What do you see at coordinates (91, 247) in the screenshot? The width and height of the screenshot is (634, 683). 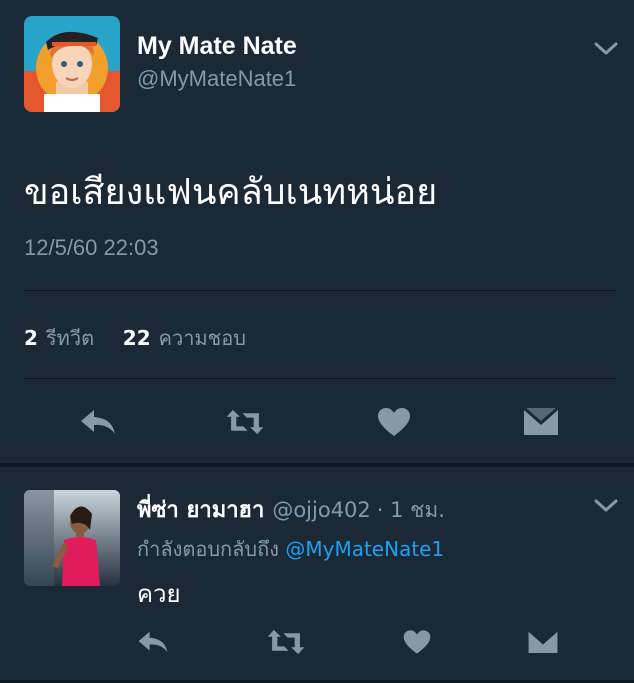 I see `tweet-timestamp: 12/5/60 22:03` at bounding box center [91, 247].